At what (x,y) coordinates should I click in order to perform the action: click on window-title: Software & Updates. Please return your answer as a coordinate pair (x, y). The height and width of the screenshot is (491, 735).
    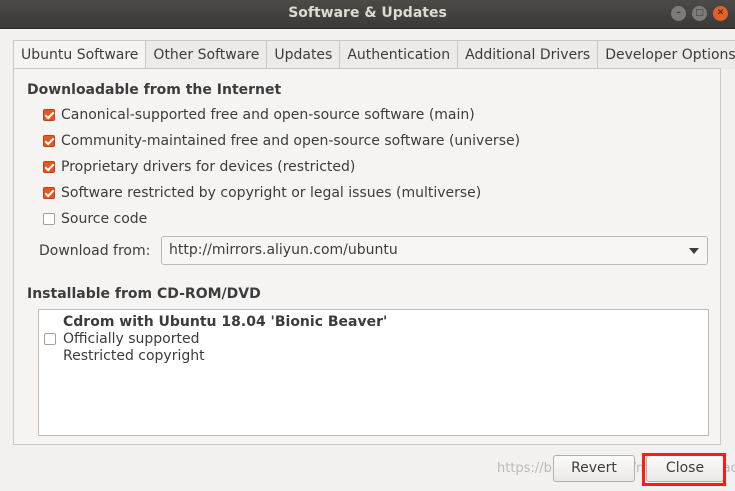
    Looking at the image, I should click on (367, 13).